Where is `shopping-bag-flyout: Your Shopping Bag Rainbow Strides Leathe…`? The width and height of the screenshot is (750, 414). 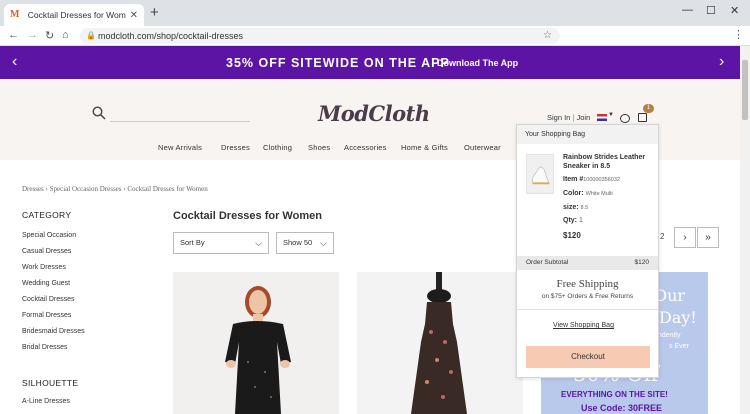 shopping-bag-flyout: Your Shopping Bag Rainbow Strides Leathe… is located at coordinates (587, 251).